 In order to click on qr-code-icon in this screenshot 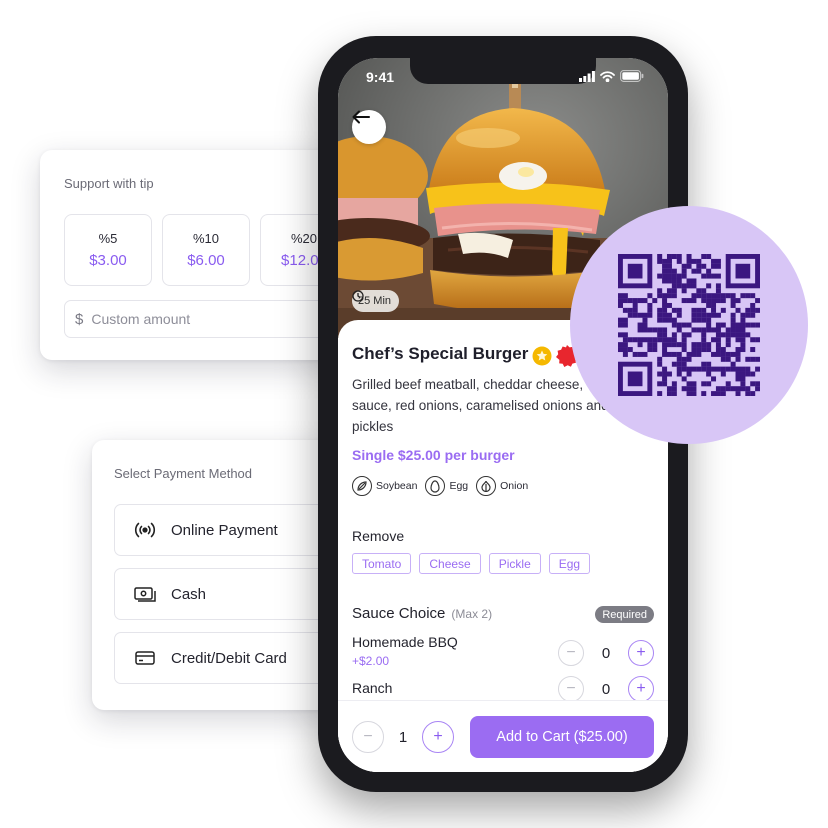, I will do `click(689, 325)`.